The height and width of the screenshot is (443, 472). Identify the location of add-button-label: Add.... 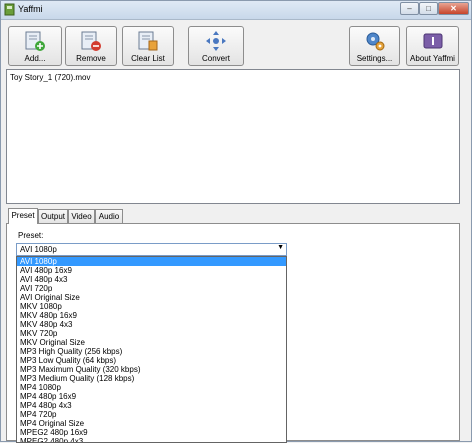
(35, 58).